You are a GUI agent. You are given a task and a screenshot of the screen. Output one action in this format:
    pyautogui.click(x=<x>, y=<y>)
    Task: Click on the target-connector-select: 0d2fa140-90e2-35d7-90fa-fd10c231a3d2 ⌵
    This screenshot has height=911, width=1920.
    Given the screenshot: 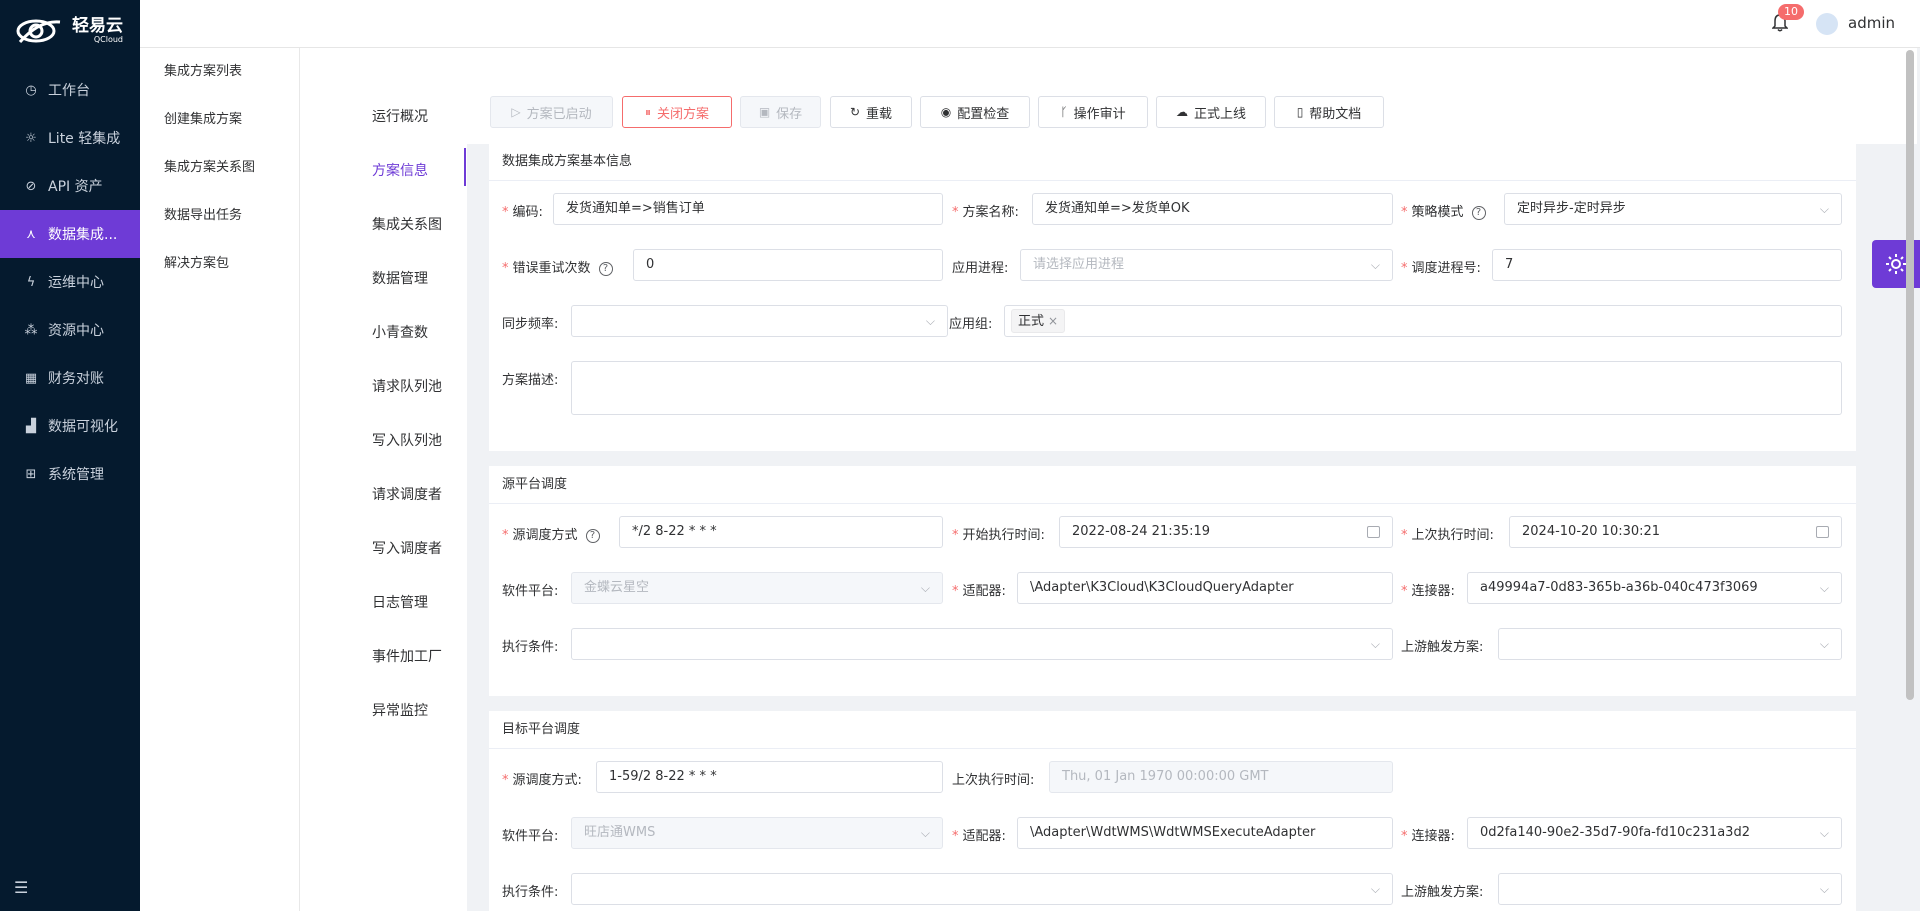 What is the action you would take?
    pyautogui.click(x=1654, y=833)
    